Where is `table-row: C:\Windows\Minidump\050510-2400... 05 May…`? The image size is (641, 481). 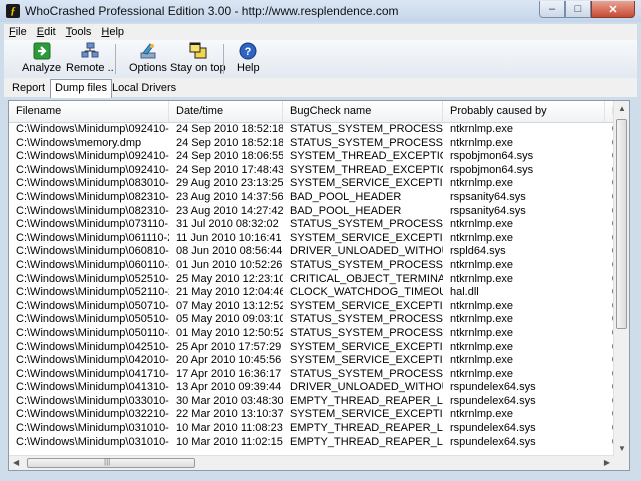
table-row: C:\Windows\Minidump\050510-2400... 05 May… is located at coordinates (313, 320).